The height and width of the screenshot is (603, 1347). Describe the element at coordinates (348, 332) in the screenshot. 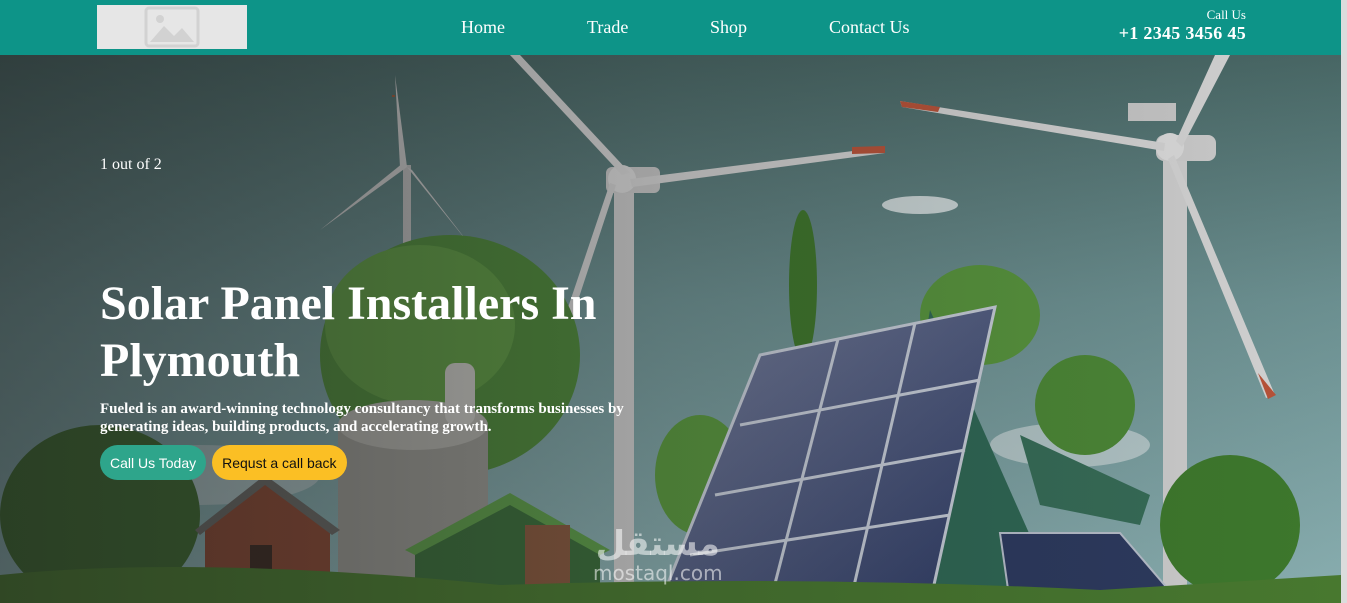

I see `hero-title: Solar Panel Installers In Plymouth` at that location.